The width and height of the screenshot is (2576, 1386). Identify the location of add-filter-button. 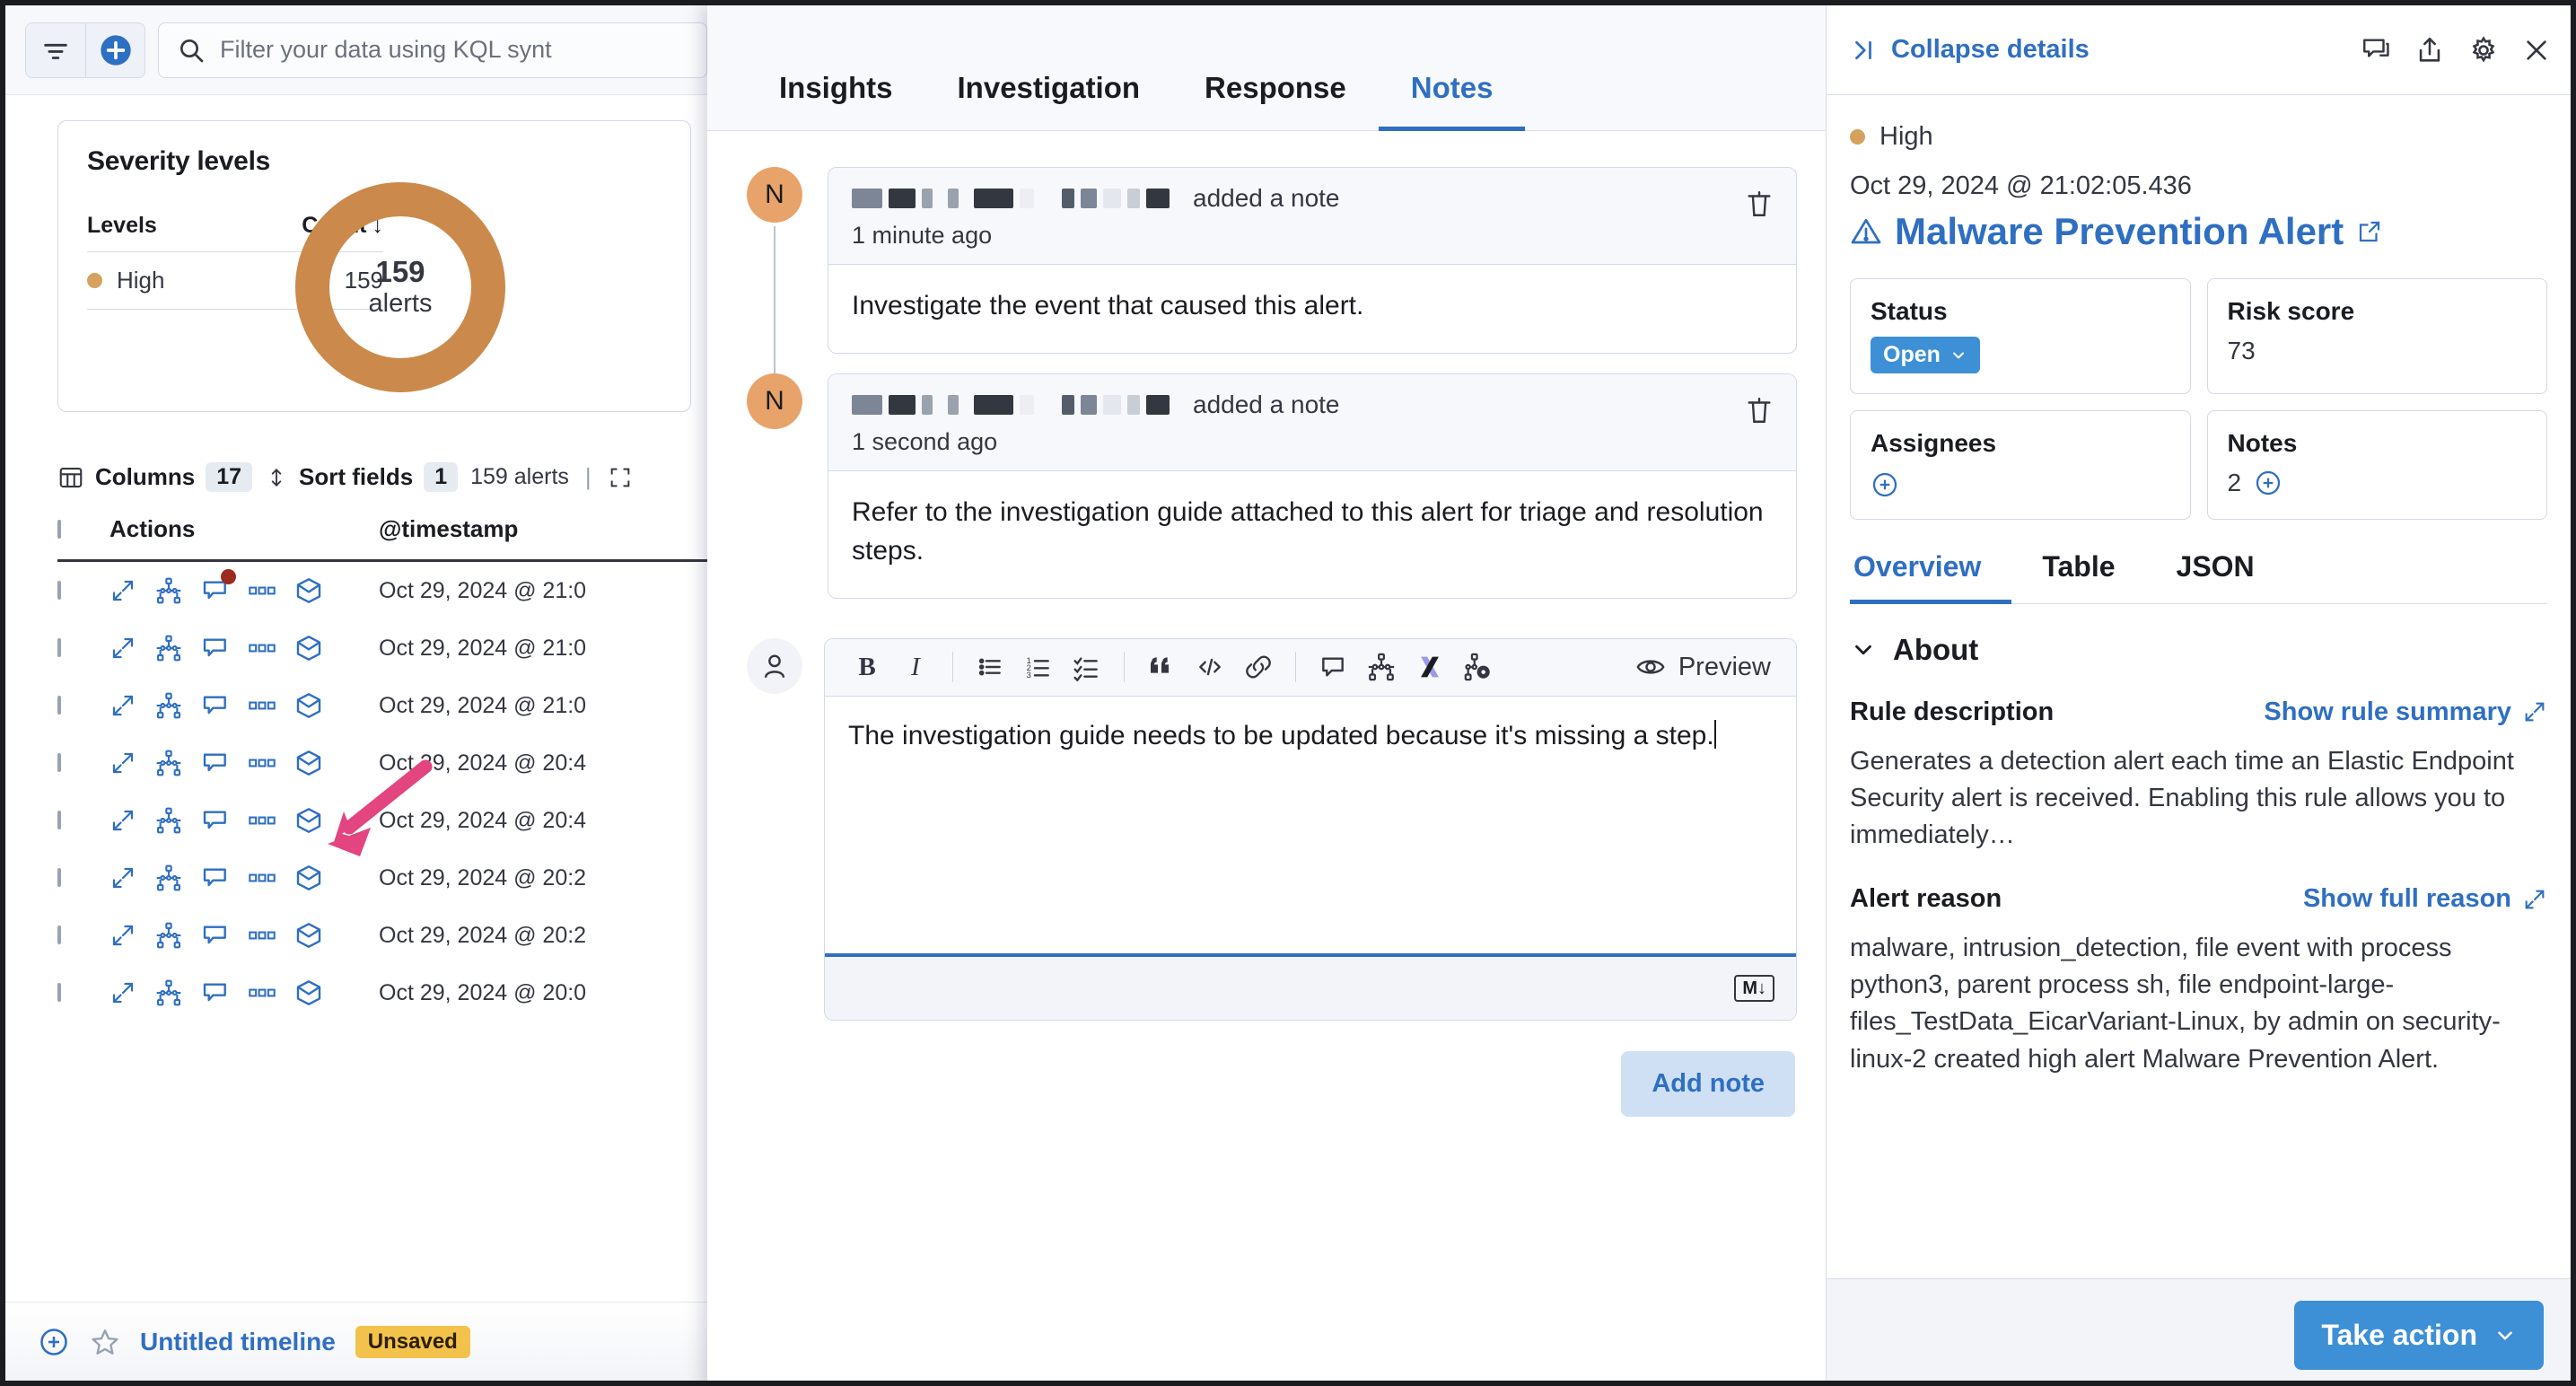
(115, 49).